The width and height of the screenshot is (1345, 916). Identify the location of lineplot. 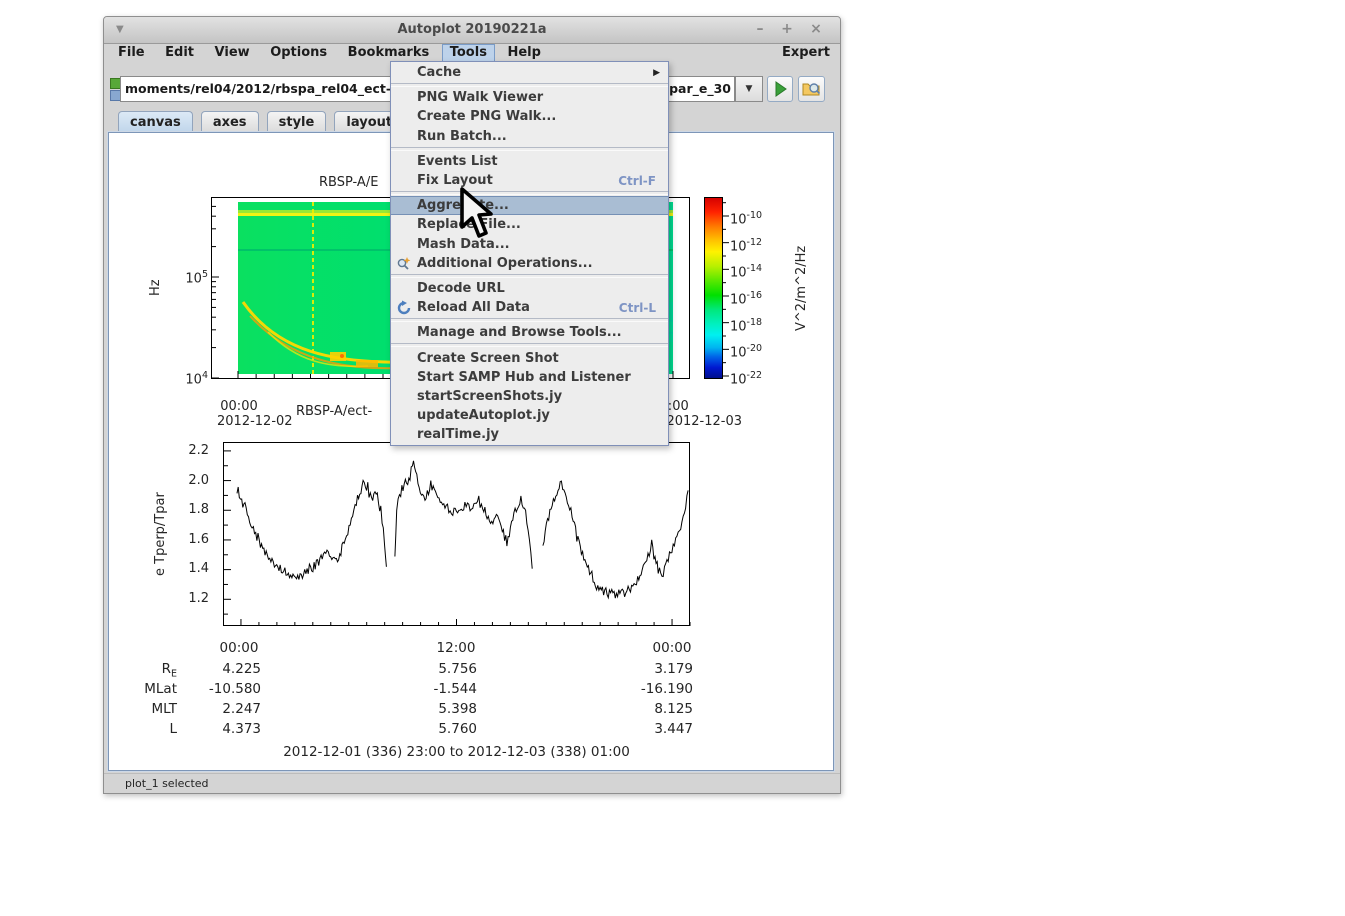
(457, 534).